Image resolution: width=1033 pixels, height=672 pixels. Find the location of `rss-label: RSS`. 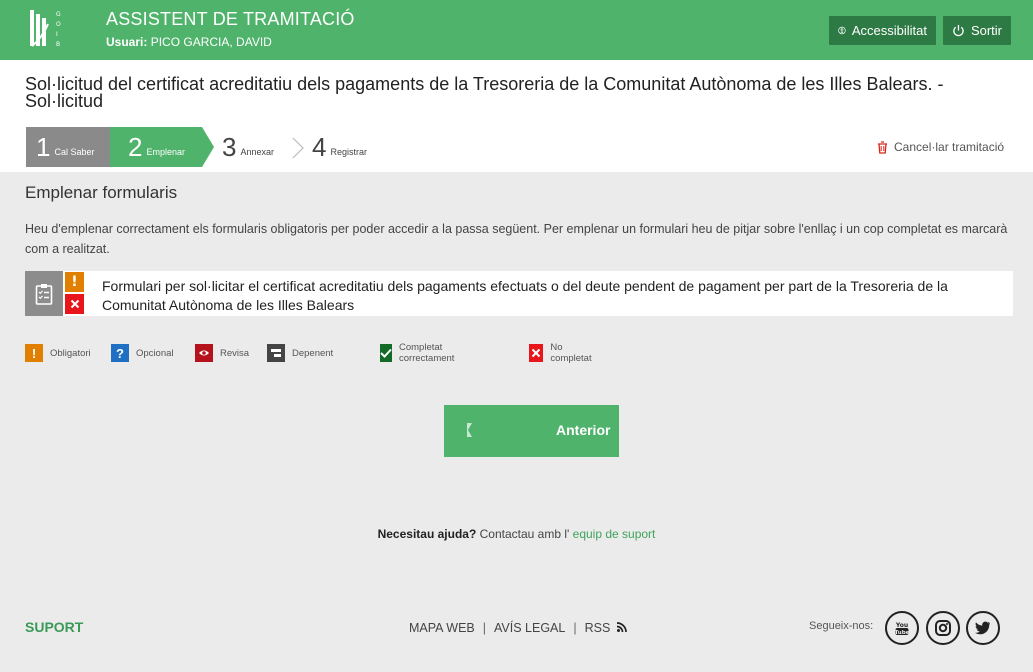

rss-label: RSS is located at coordinates (597, 628).